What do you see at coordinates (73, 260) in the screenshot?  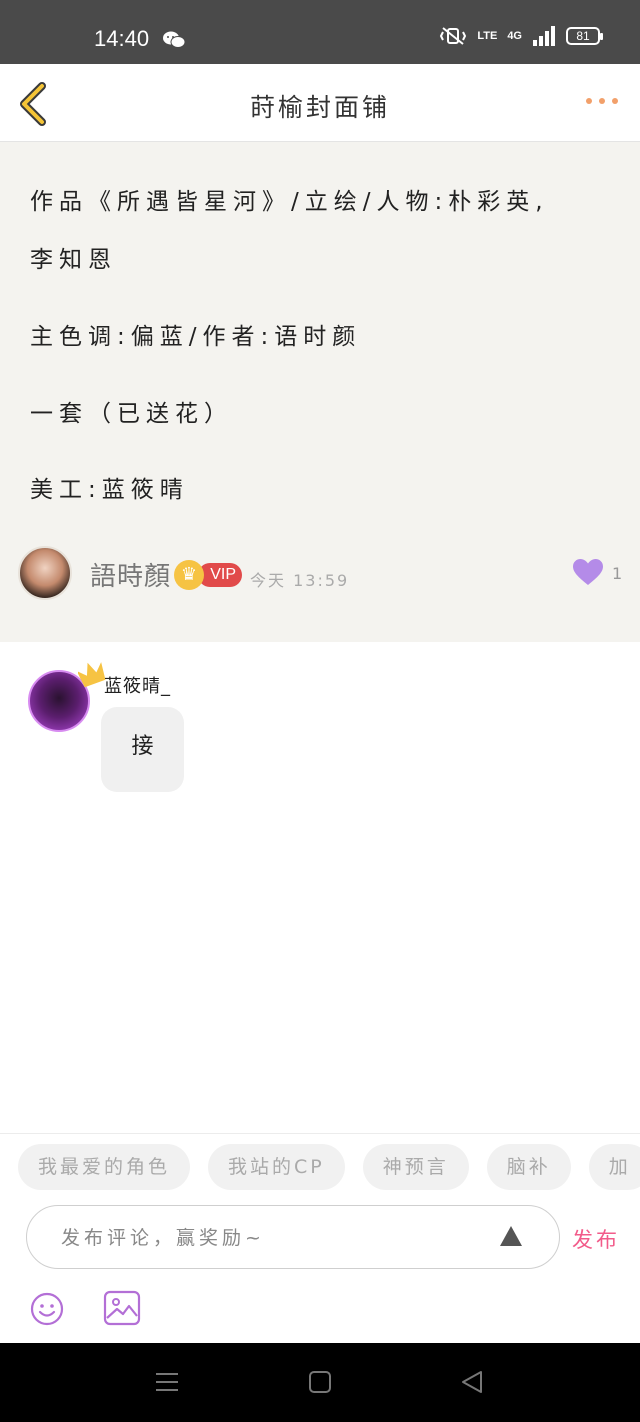 I see `post-text-line: 李知恩` at bounding box center [73, 260].